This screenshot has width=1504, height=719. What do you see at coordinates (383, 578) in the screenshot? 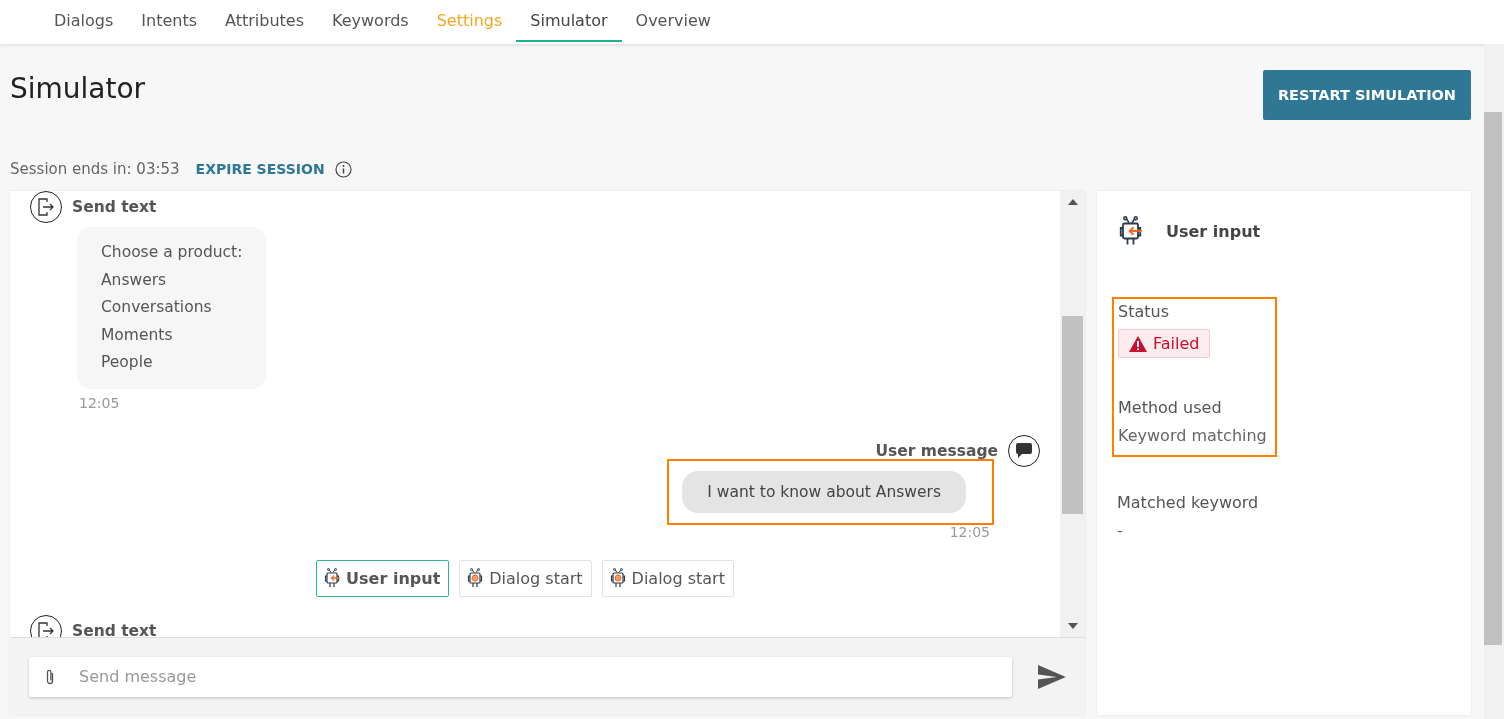
I see `step-chip: User input` at bounding box center [383, 578].